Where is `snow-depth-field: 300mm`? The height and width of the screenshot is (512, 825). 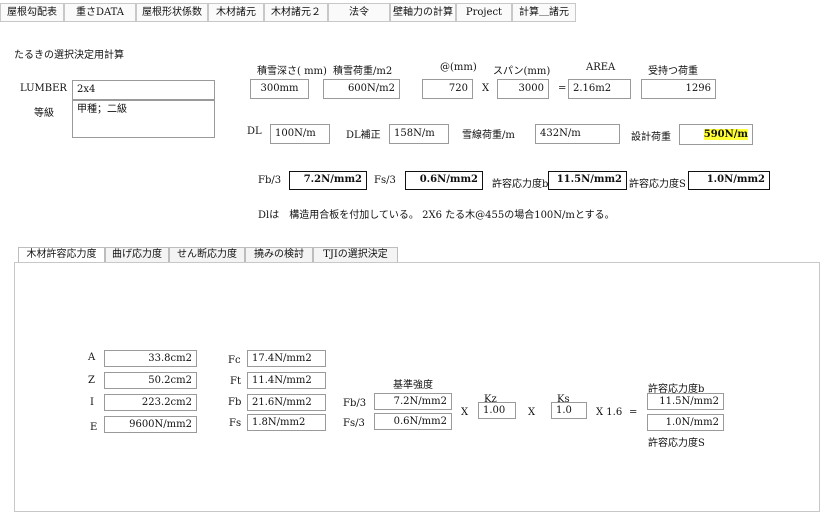
snow-depth-field: 300mm is located at coordinates (279, 89).